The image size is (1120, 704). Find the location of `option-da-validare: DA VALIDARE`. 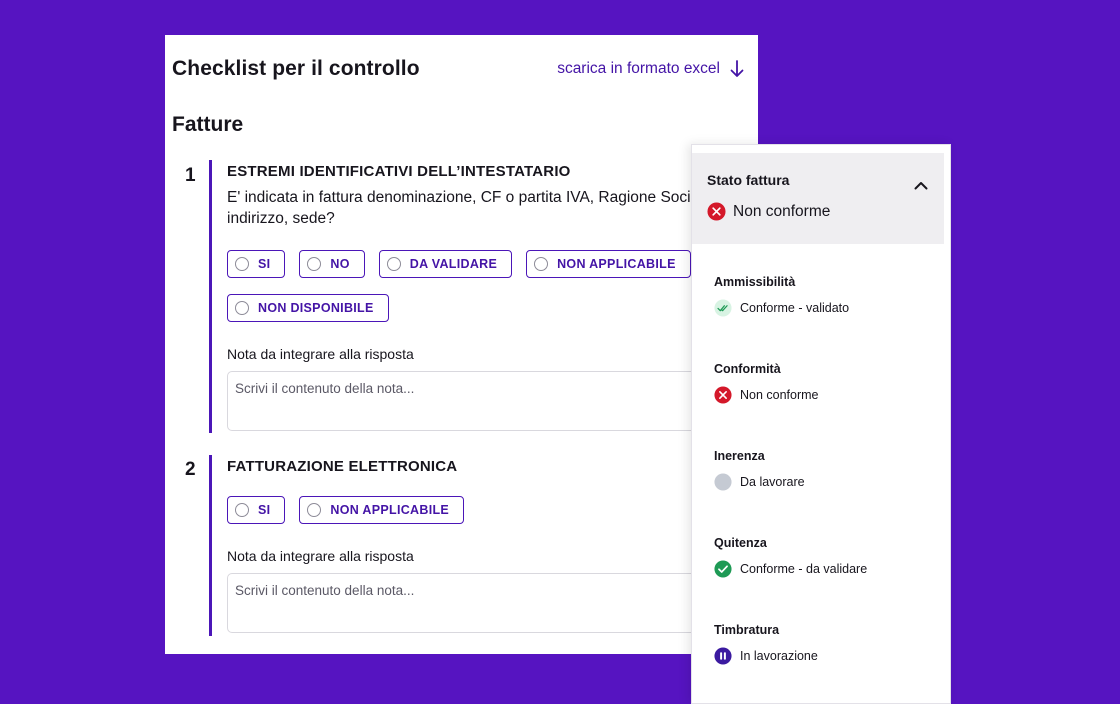

option-da-validare: DA VALIDARE is located at coordinates (445, 264).